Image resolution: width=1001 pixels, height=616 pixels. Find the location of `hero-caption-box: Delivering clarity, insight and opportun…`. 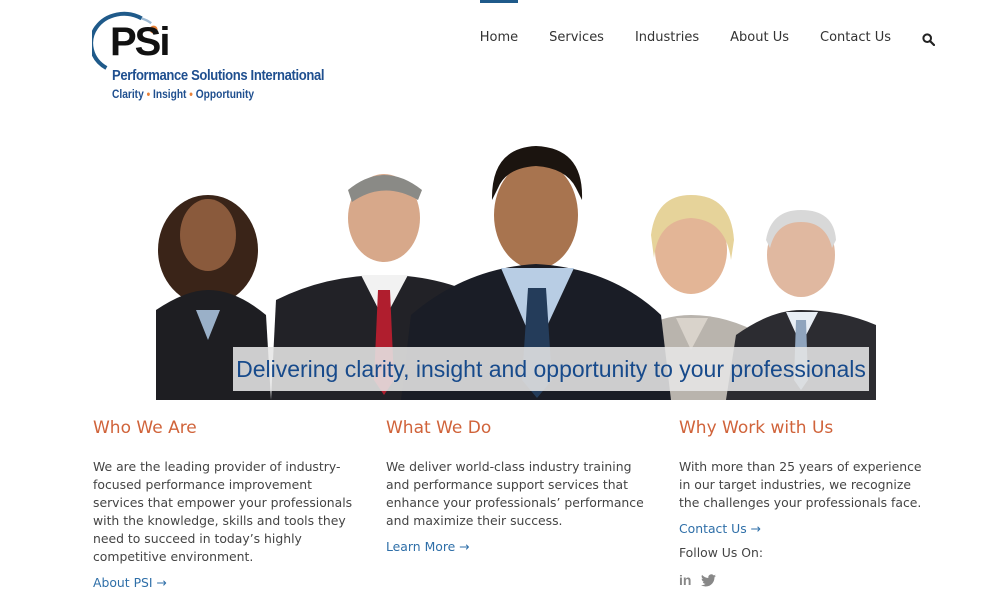

hero-caption-box: Delivering clarity, insight and opportun… is located at coordinates (551, 369).